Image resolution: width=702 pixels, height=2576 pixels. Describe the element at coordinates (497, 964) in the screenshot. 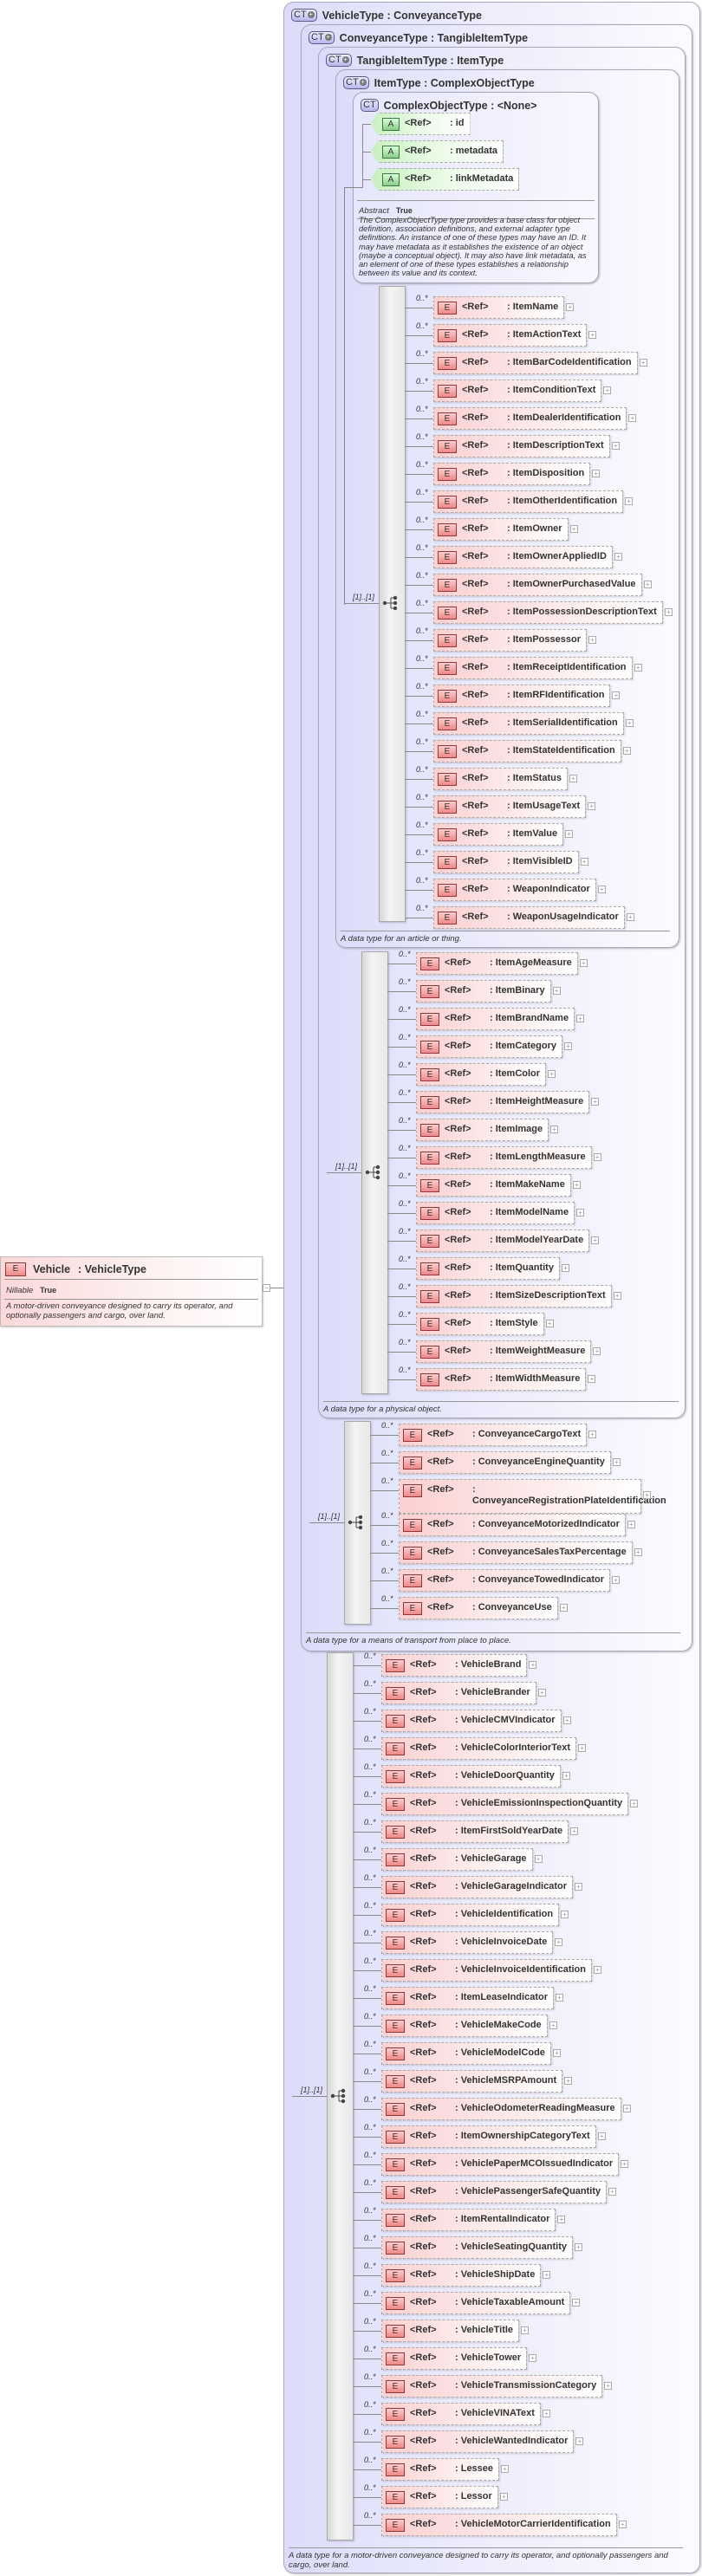

I see `element-item-age-measure: E <Ref>: ItemAgeMeasure` at that location.